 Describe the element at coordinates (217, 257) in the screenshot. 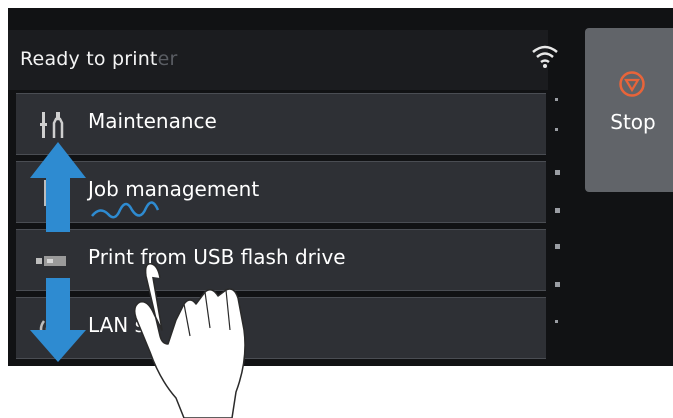

I see `menu-item-label: Print from USB flash drive` at that location.